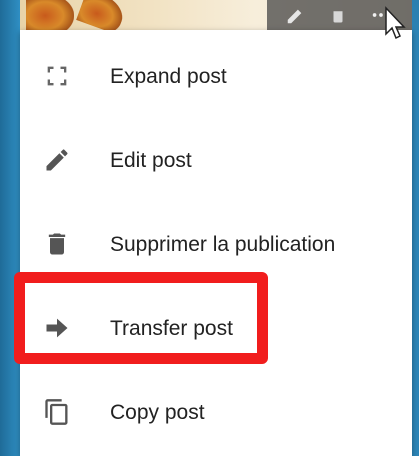 The width and height of the screenshot is (419, 456). I want to click on menu-item-label: Edit post, so click(151, 160).